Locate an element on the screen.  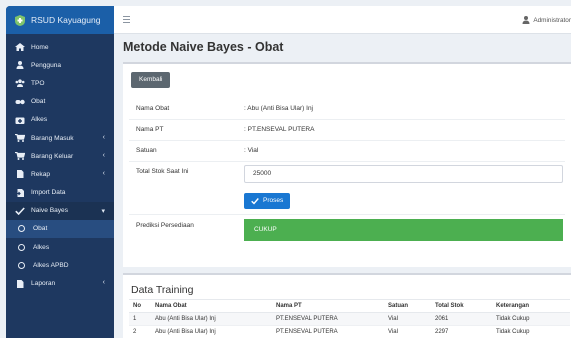
nama-pt-value: : PT.ENSEVAL PUTERA is located at coordinates (279, 129).